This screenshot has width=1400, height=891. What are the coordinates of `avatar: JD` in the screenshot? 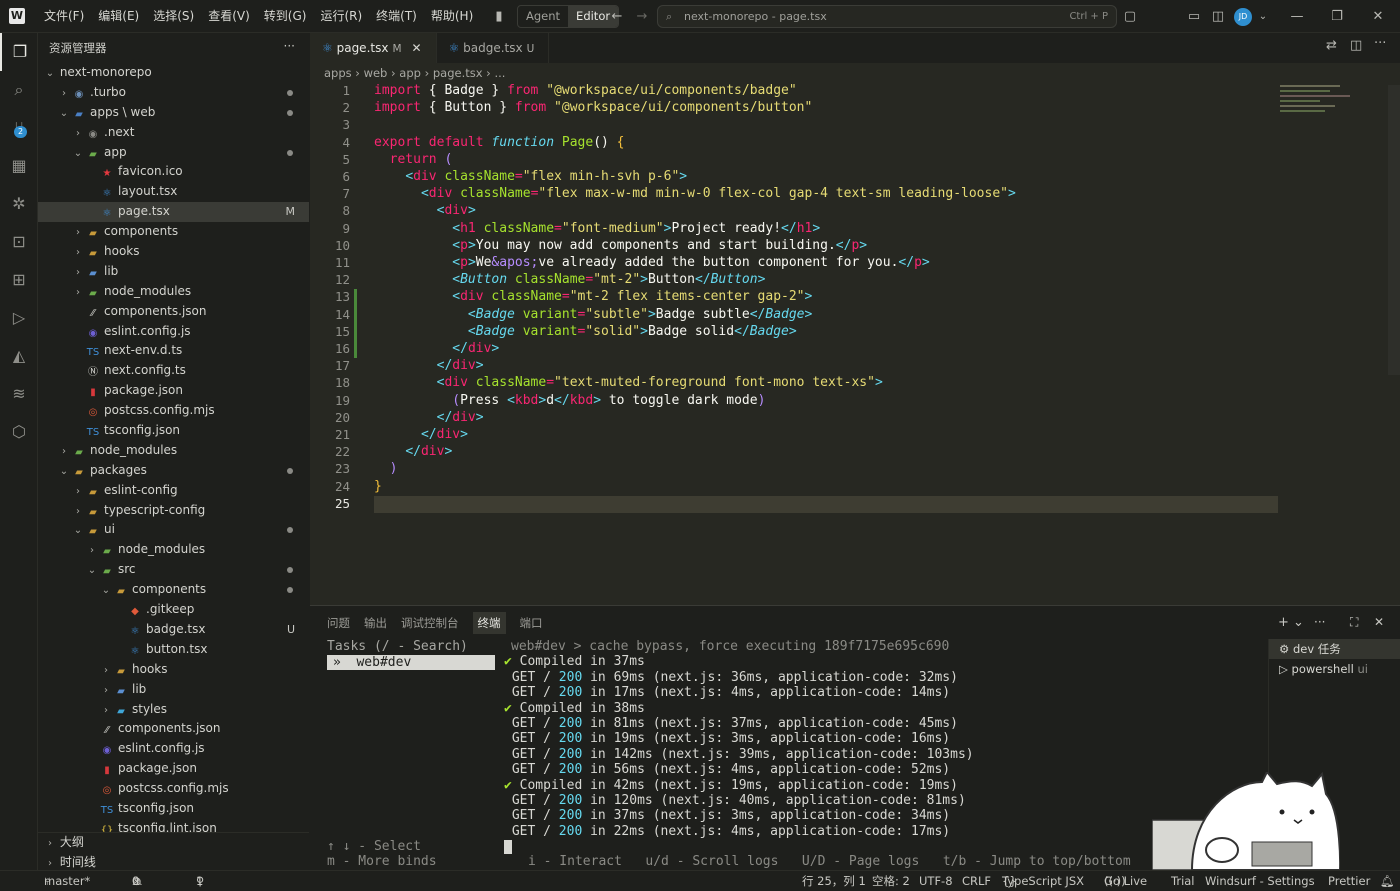 It's located at (1243, 17).